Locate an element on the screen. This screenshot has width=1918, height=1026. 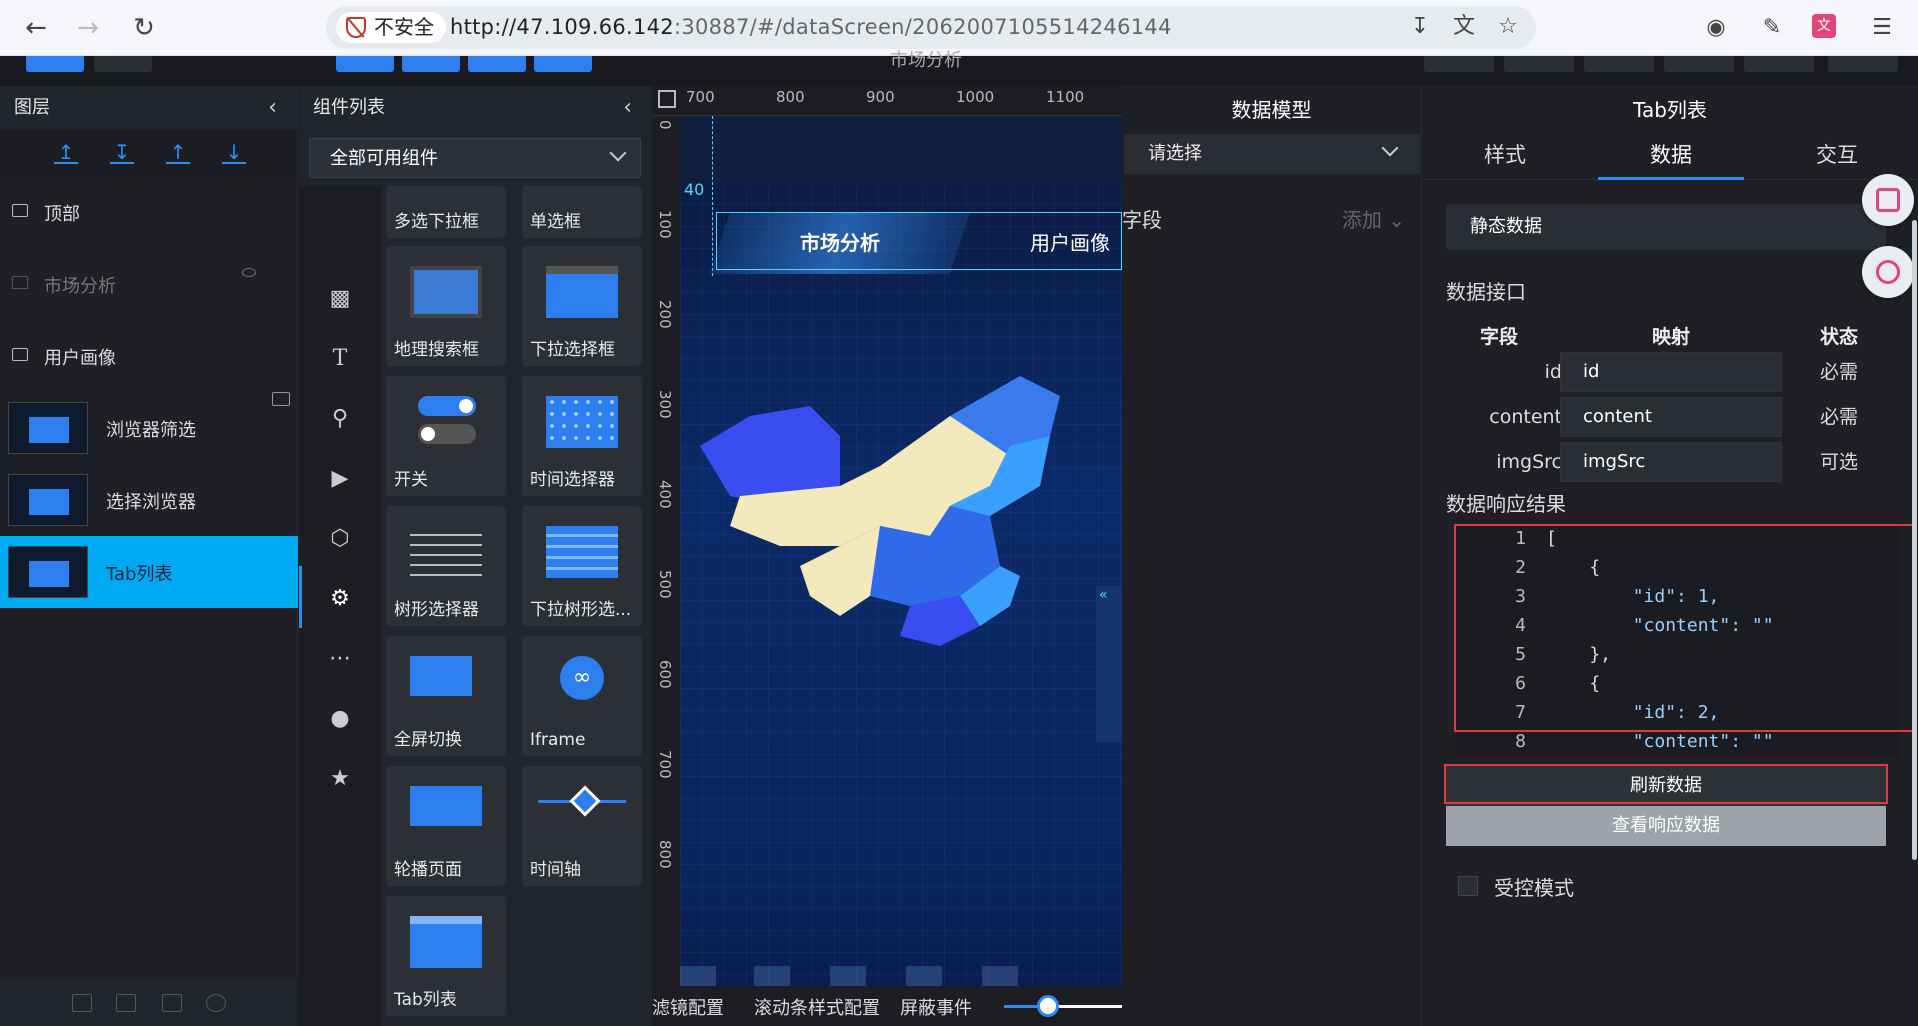
profile-icon: ◉ is located at coordinates (1716, 28).